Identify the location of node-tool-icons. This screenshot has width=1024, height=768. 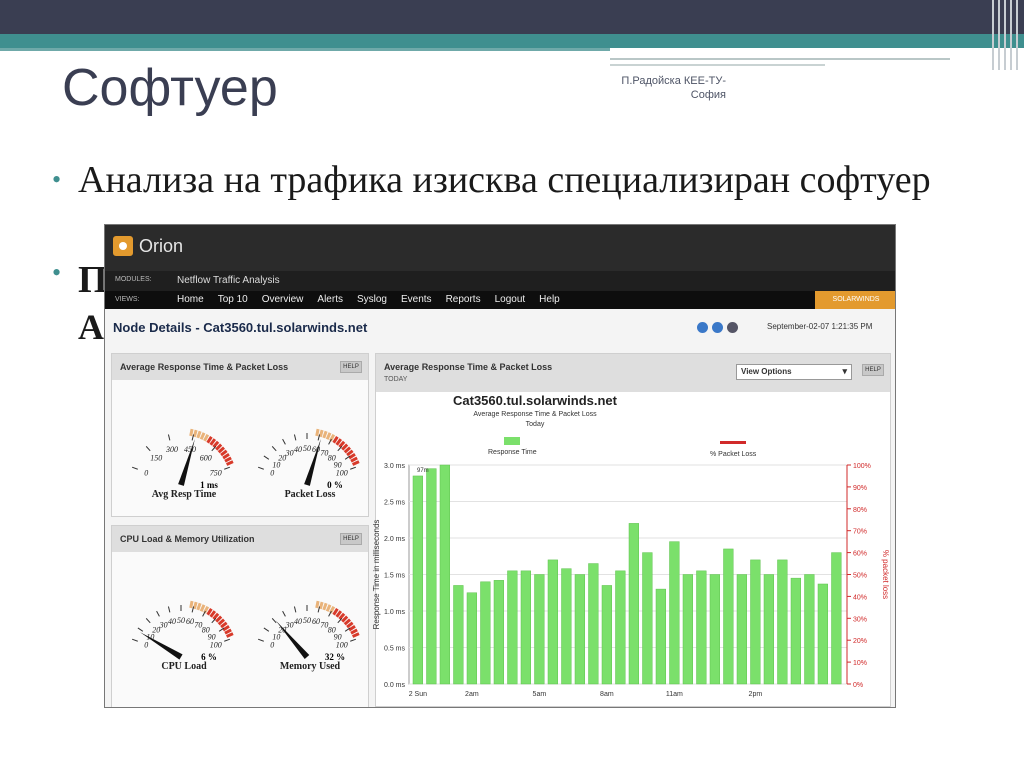
(719, 329).